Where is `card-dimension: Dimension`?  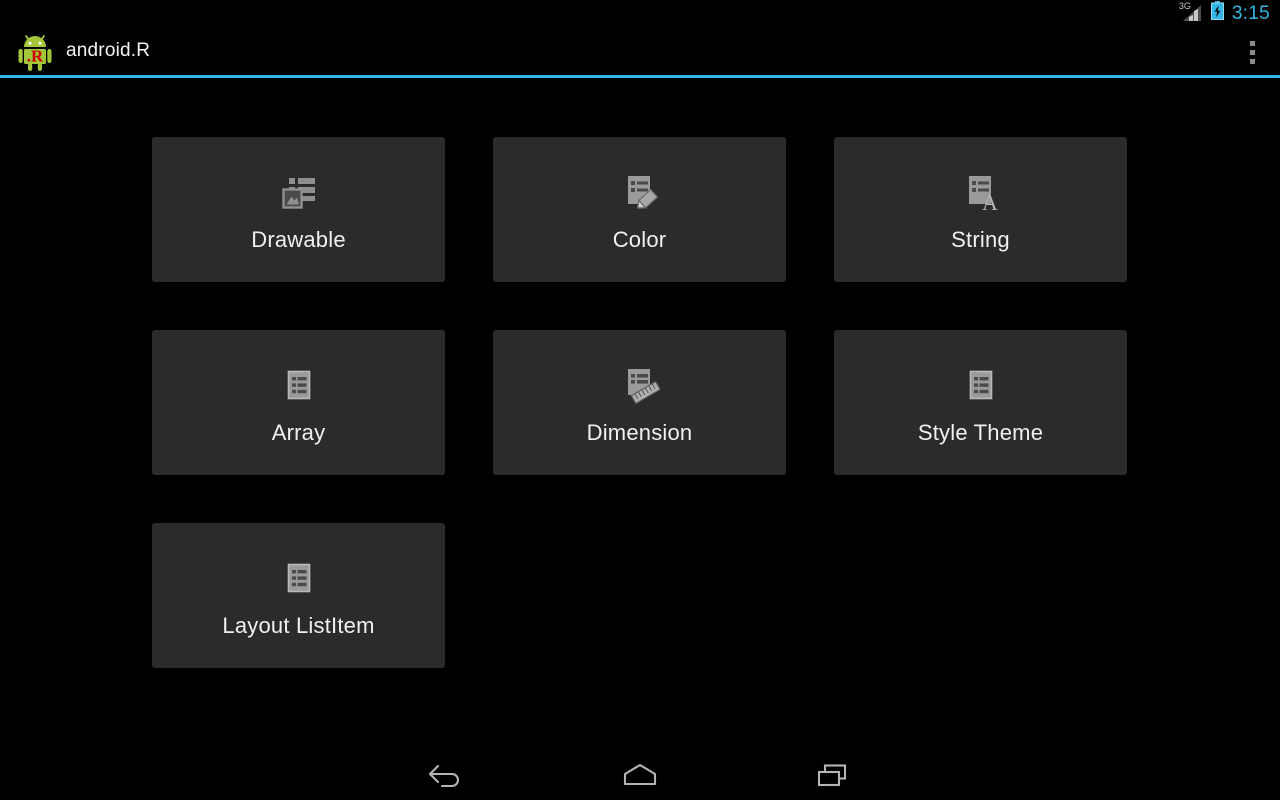 card-dimension: Dimension is located at coordinates (639, 402).